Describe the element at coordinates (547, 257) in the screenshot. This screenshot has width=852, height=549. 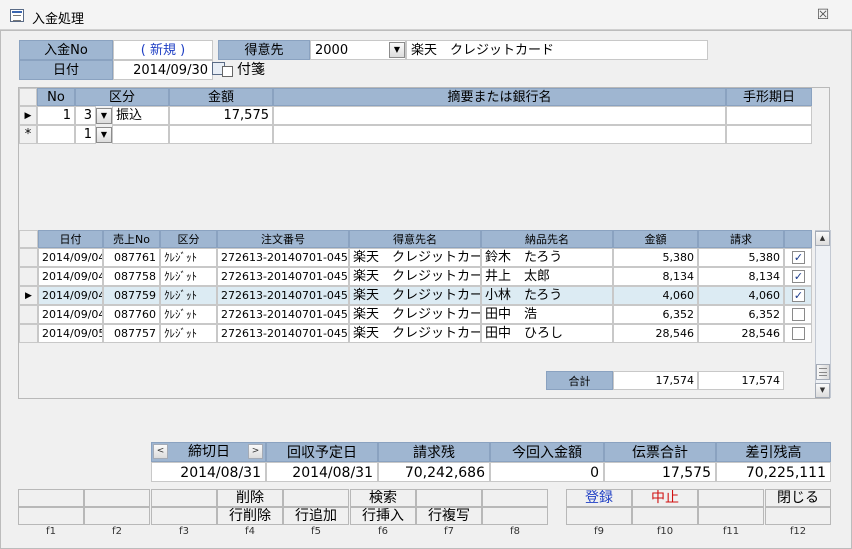
I see `sales-ship-to-cell: 鈴木 たろう` at that location.